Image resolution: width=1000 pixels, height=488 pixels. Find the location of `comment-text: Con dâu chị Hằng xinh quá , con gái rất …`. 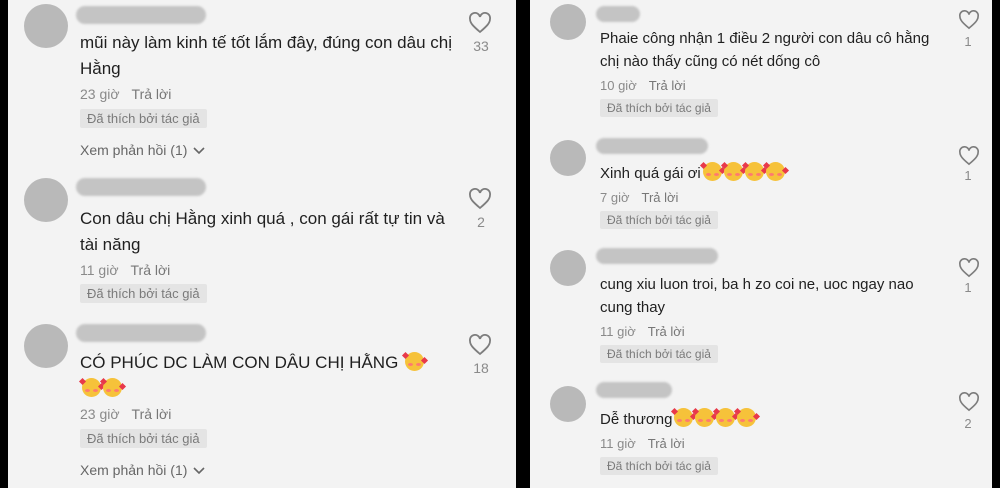

comment-text: Con dâu chị Hằng xinh quá , con gái rất … is located at coordinates (270, 231).